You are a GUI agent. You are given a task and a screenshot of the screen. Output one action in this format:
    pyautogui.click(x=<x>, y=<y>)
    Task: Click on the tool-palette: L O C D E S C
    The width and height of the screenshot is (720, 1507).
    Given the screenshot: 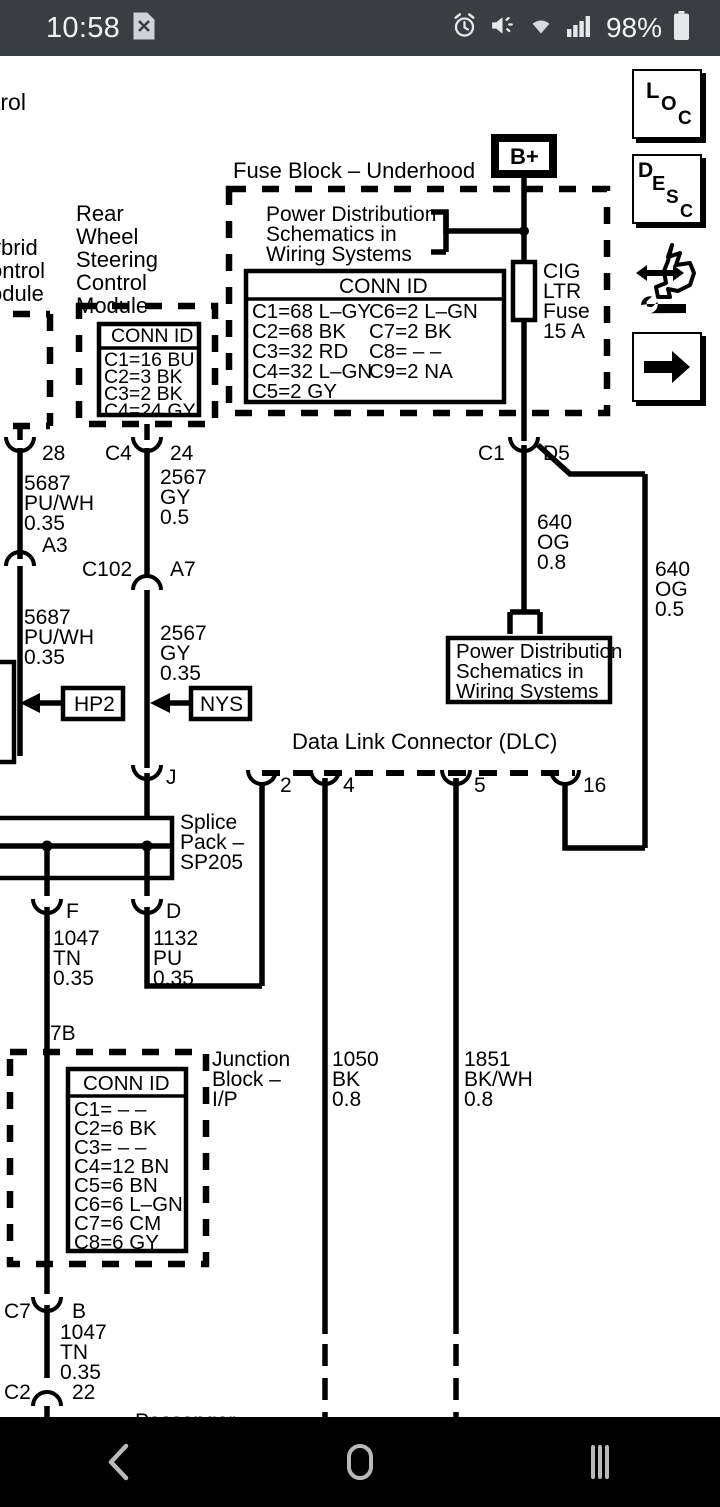 What is the action you would take?
    pyautogui.click(x=667, y=235)
    